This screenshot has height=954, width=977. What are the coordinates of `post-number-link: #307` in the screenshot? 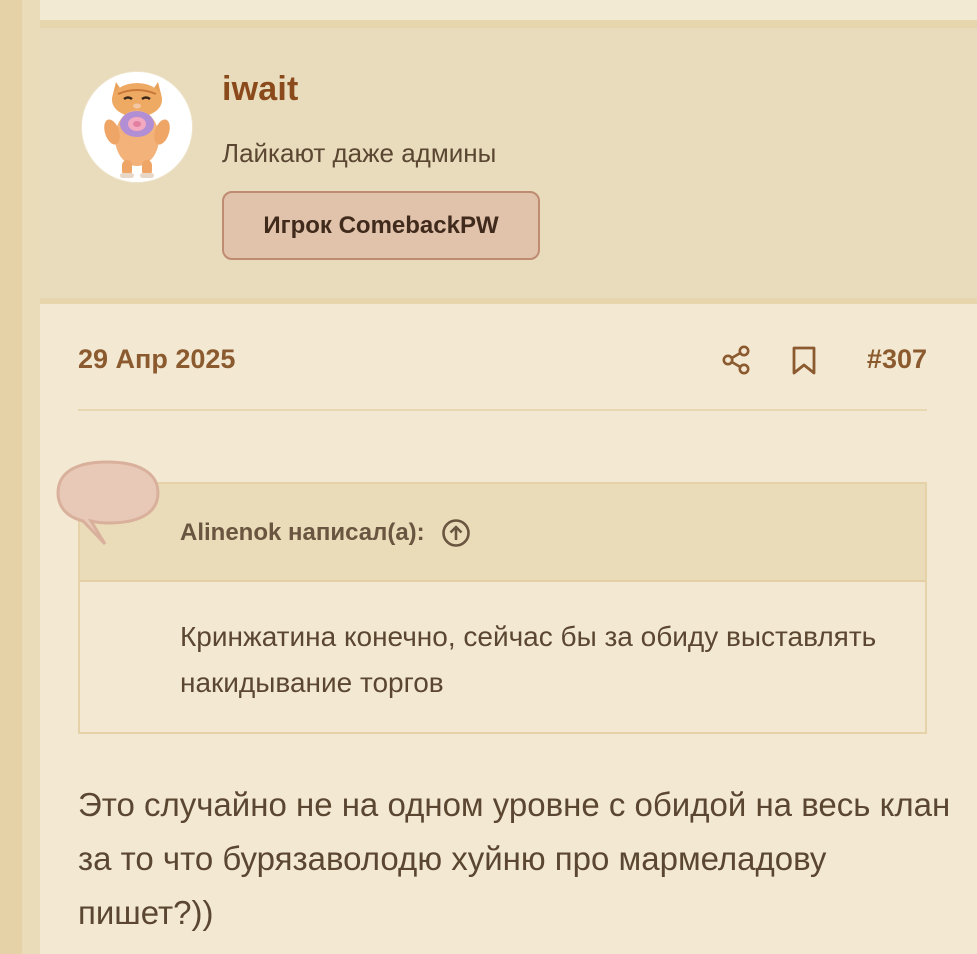 It's located at (889, 359).